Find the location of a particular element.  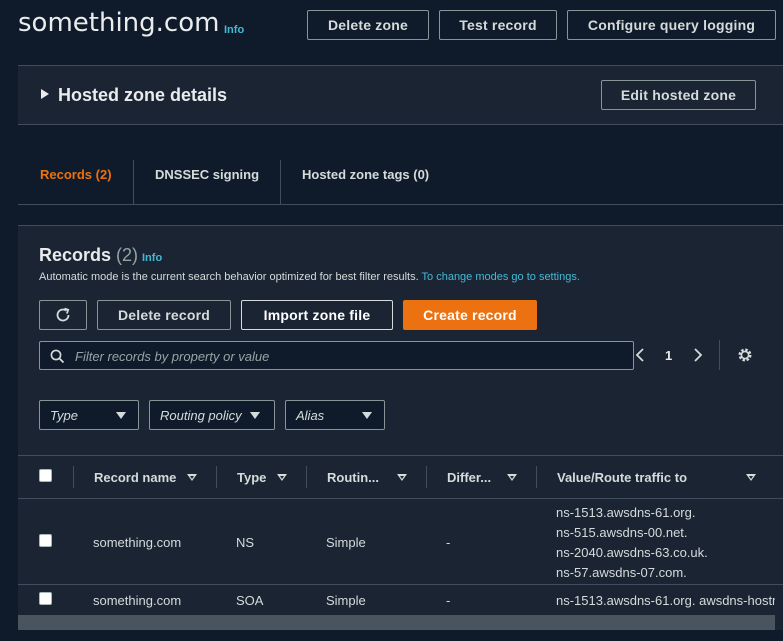

refresh-button is located at coordinates (63, 315).